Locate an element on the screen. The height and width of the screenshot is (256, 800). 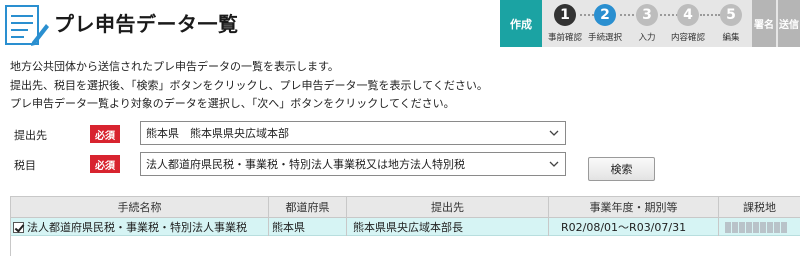
redacted-value is located at coordinates (756, 227).